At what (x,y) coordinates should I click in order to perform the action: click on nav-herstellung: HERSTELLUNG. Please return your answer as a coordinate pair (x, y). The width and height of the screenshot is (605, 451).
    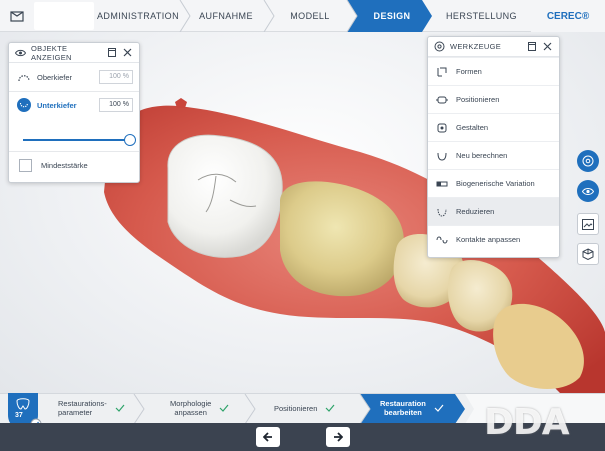
    Looking at the image, I should click on (481, 16).